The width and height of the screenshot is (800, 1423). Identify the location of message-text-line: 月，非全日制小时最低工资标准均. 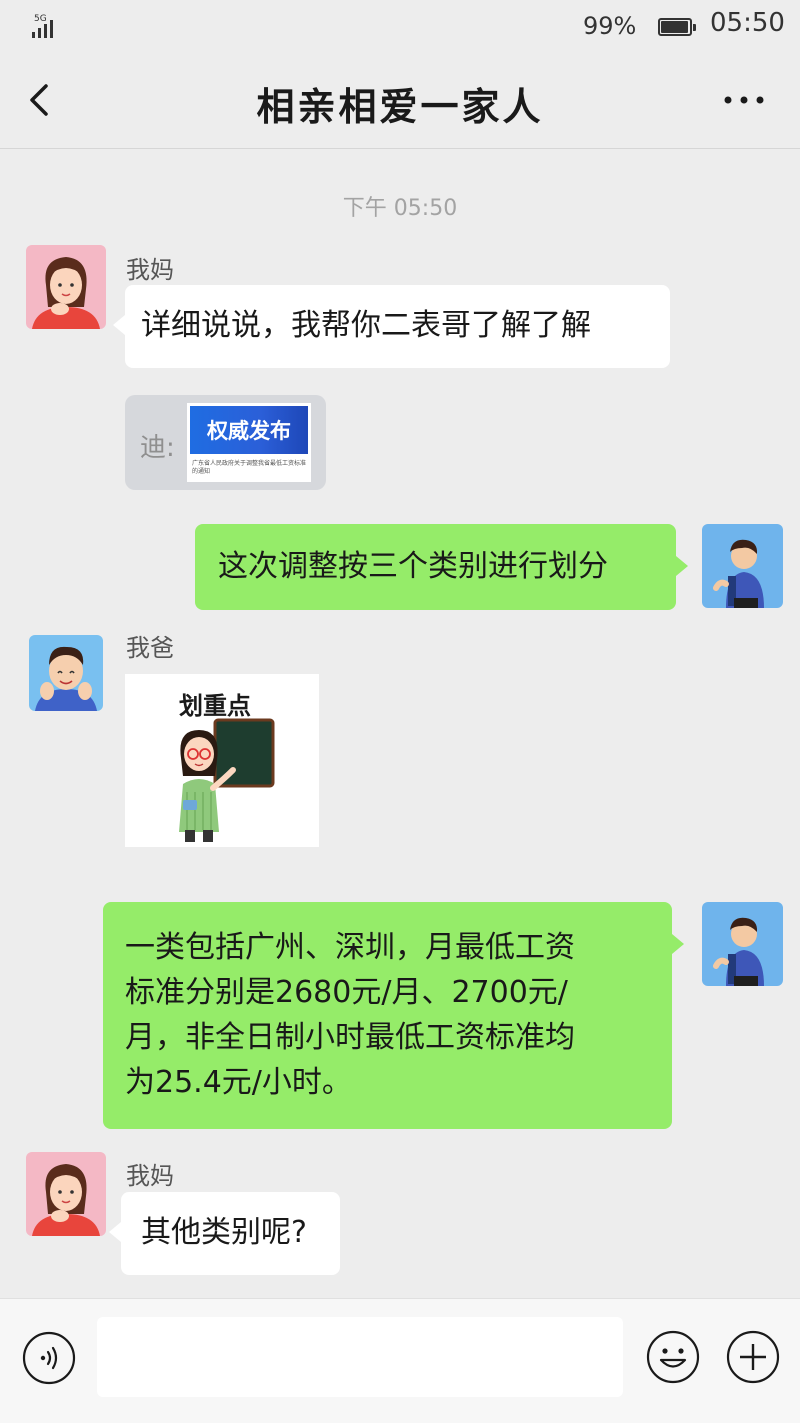
(350, 1037).